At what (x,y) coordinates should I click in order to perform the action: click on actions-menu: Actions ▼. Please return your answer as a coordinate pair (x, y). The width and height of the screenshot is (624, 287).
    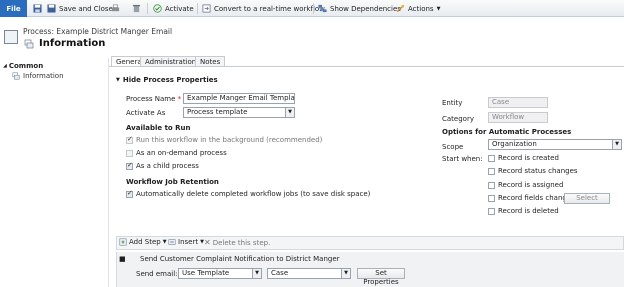
    Looking at the image, I should click on (418, 8).